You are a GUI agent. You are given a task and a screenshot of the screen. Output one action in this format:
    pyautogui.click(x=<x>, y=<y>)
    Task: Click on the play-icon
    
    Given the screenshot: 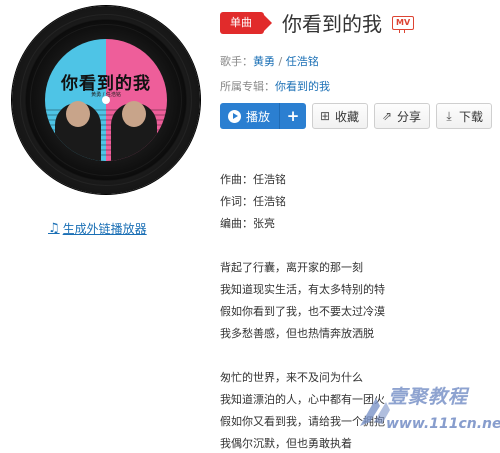 What is the action you would take?
    pyautogui.click(x=234, y=116)
    